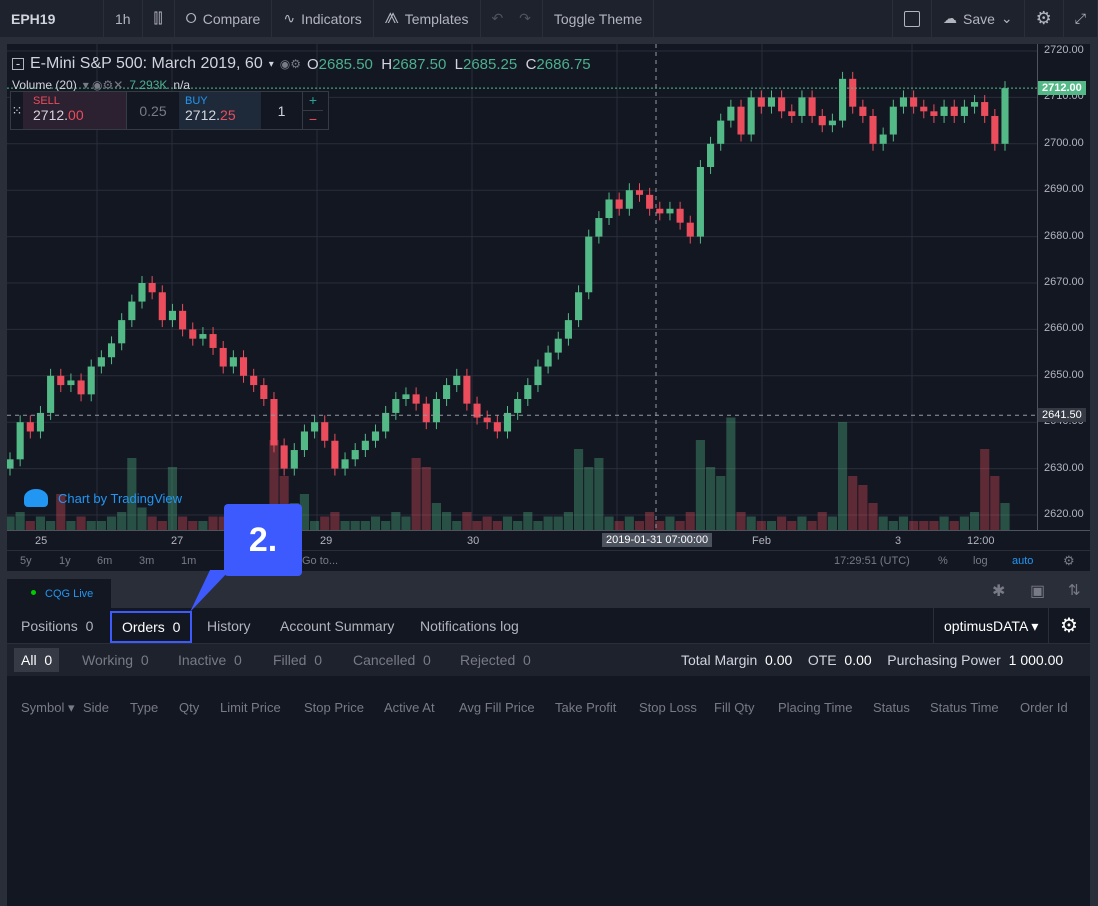 The image size is (1098, 906). I want to click on eye-icon: ◉⚙, so click(290, 64).